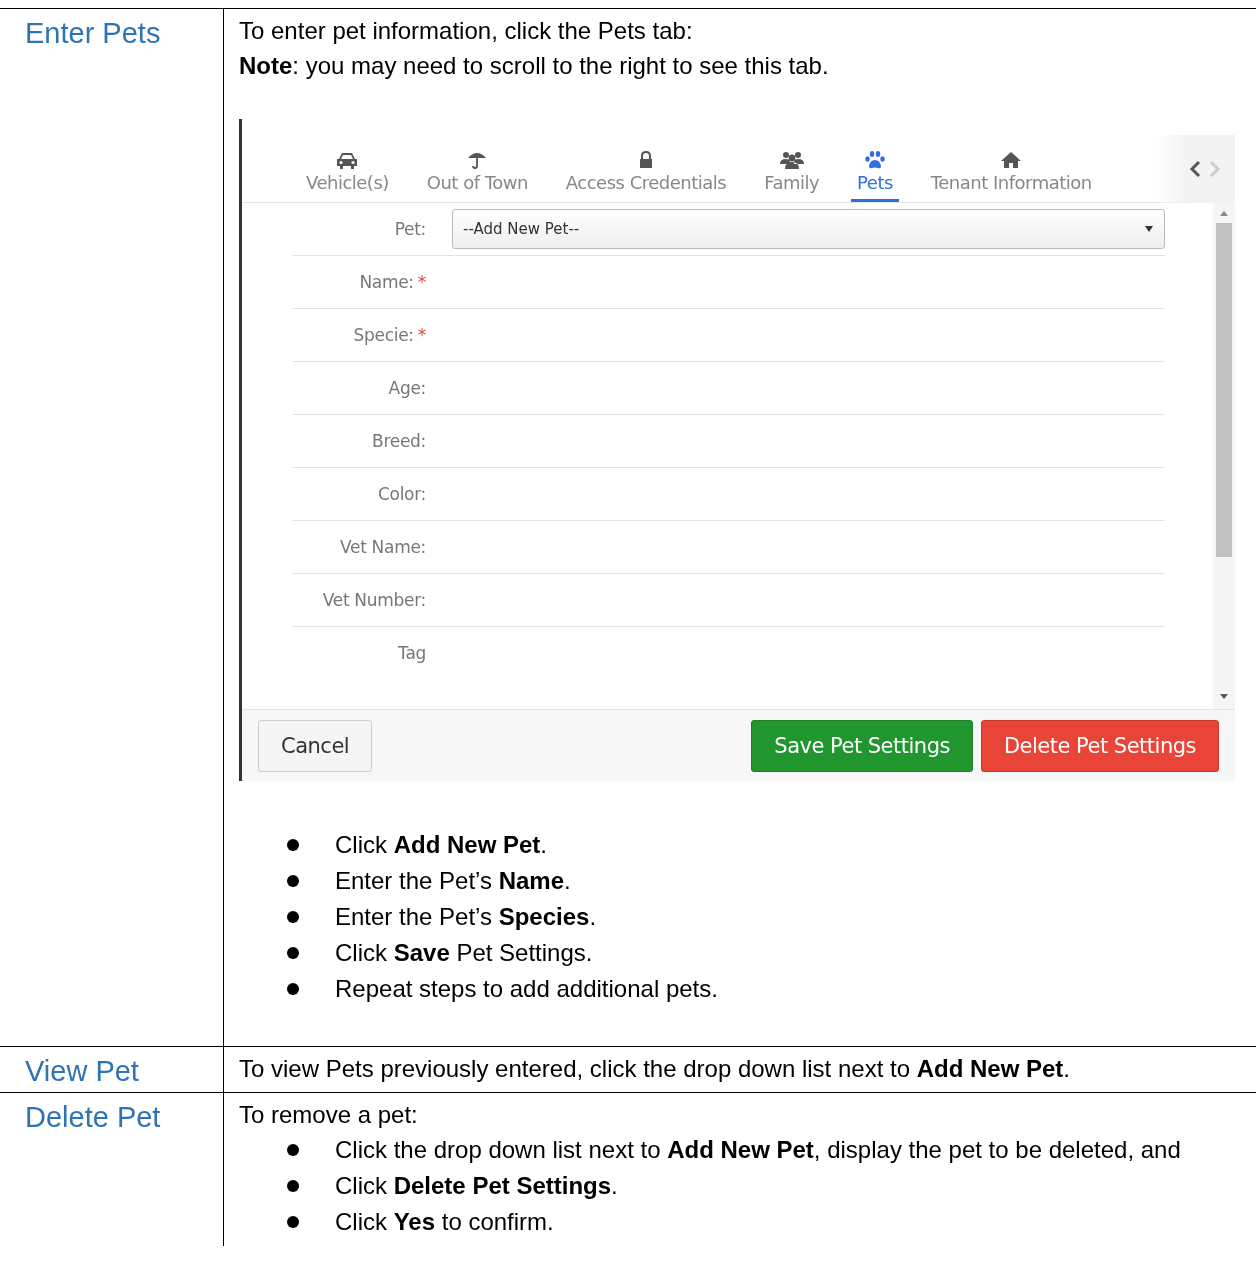  What do you see at coordinates (477, 176) in the screenshot?
I see `tab: Out of Town` at bounding box center [477, 176].